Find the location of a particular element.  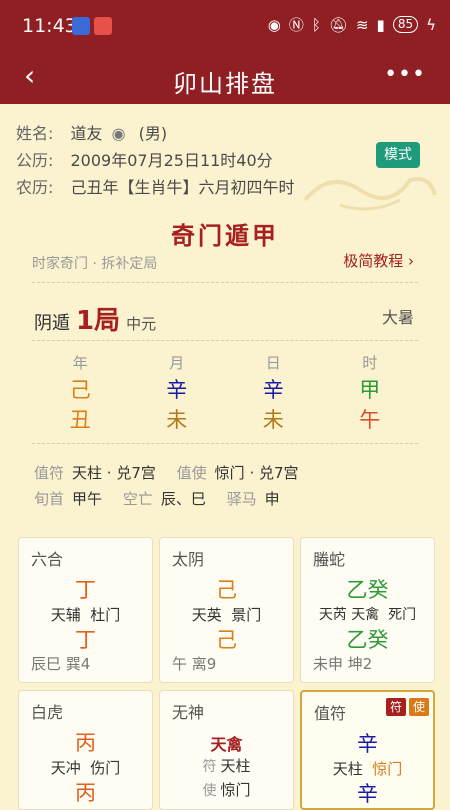

palace-zhen: 白虎 丙 天冲 伤门 丙 is located at coordinates (85, 750).